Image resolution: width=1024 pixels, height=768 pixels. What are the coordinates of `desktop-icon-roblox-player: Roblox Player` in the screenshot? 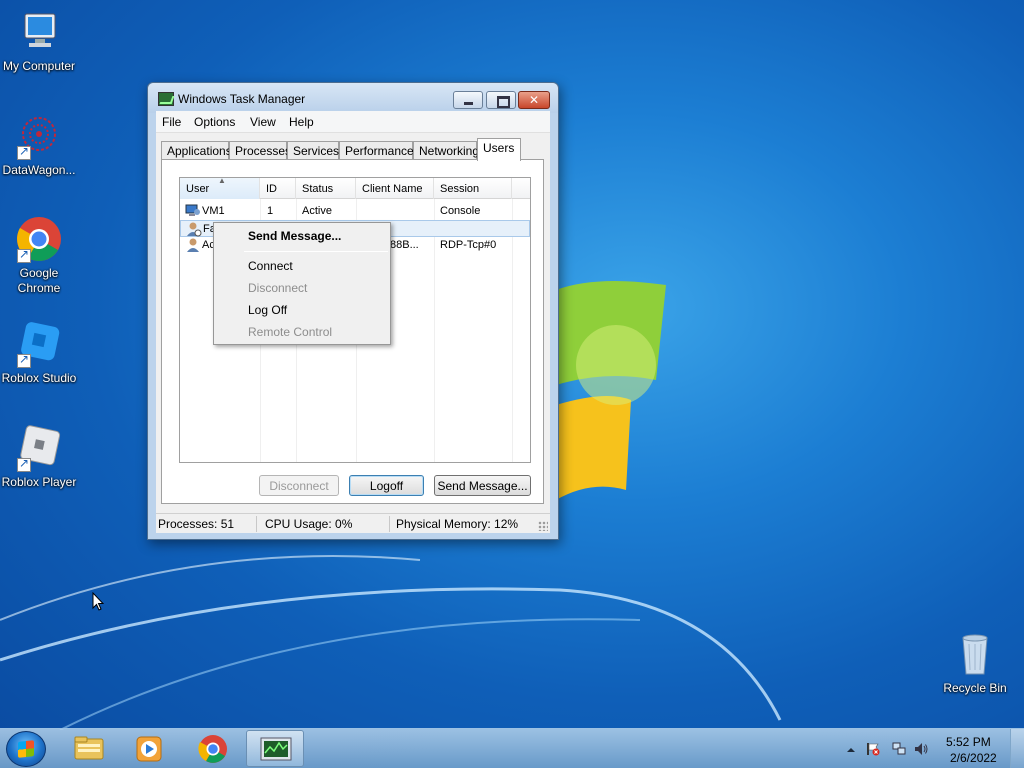 It's located at (39, 457).